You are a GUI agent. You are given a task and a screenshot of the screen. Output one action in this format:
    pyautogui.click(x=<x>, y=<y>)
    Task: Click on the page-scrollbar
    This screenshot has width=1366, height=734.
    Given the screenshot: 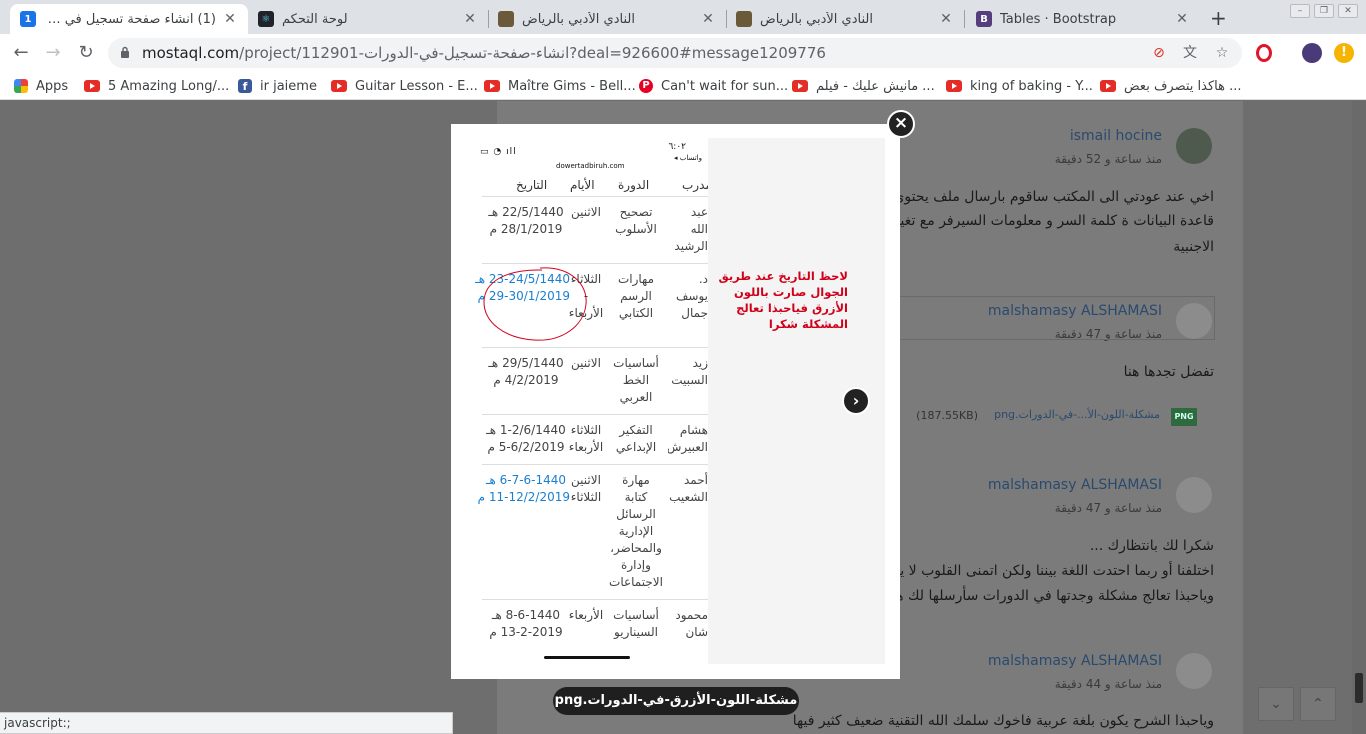 What is the action you would take?
    pyautogui.click(x=1359, y=417)
    